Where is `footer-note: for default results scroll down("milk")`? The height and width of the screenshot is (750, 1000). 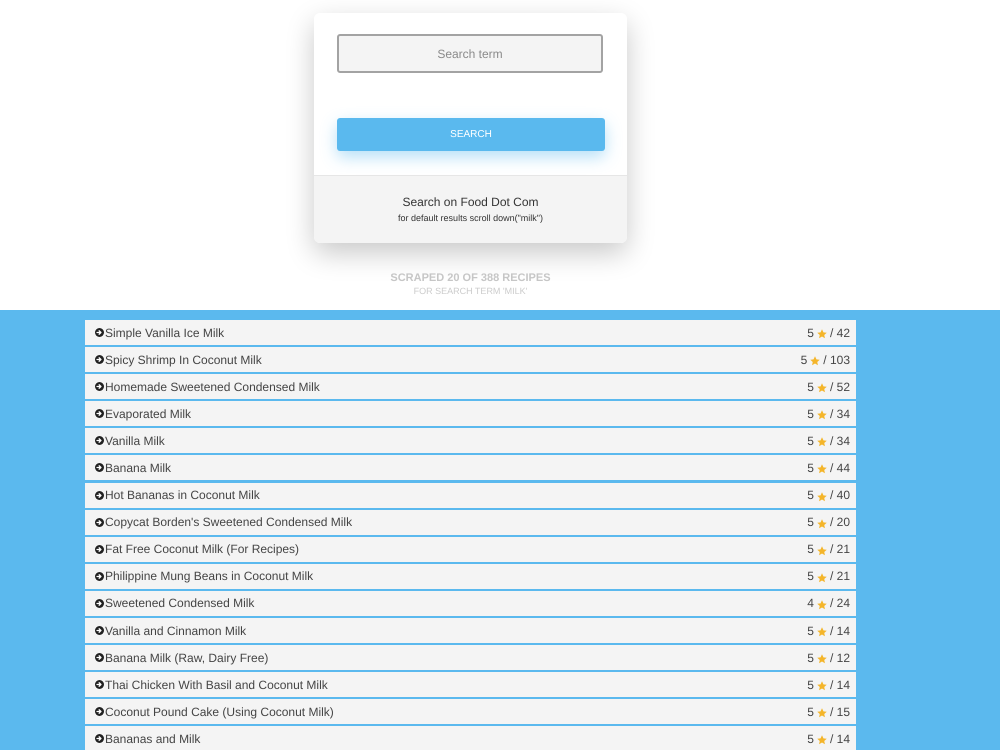
footer-note: for default results scroll down("milk") is located at coordinates (470, 218).